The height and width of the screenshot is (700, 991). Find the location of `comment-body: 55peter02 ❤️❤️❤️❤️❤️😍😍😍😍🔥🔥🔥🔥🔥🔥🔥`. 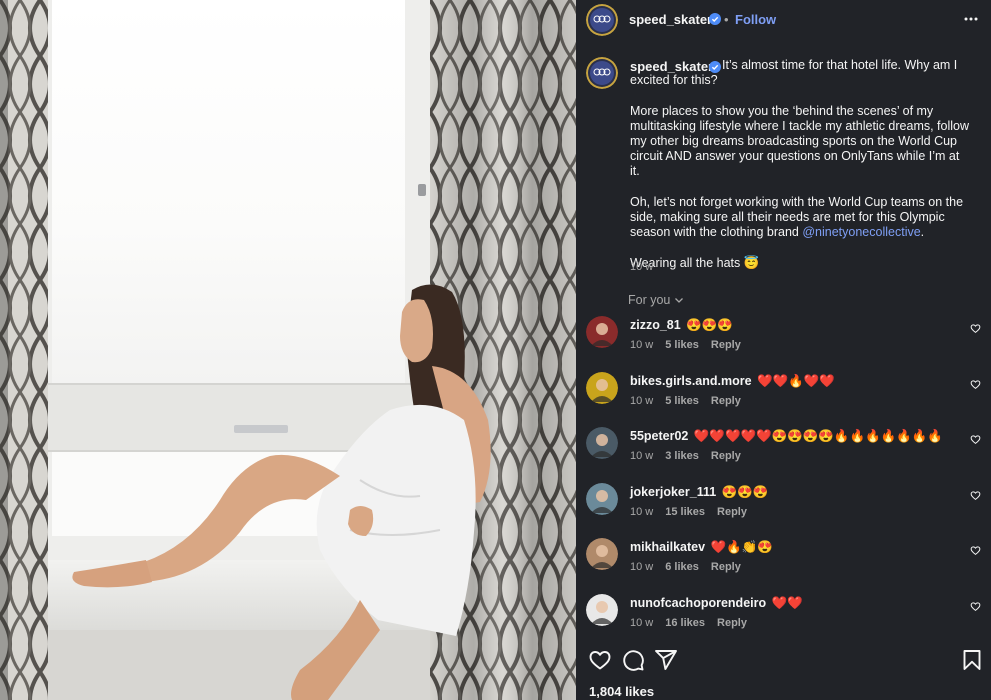

comment-body: 55peter02 ❤️❤️❤️❤️❤️😍😍😍😍🔥🔥🔥🔥🔥🔥🔥 is located at coordinates (786, 436).